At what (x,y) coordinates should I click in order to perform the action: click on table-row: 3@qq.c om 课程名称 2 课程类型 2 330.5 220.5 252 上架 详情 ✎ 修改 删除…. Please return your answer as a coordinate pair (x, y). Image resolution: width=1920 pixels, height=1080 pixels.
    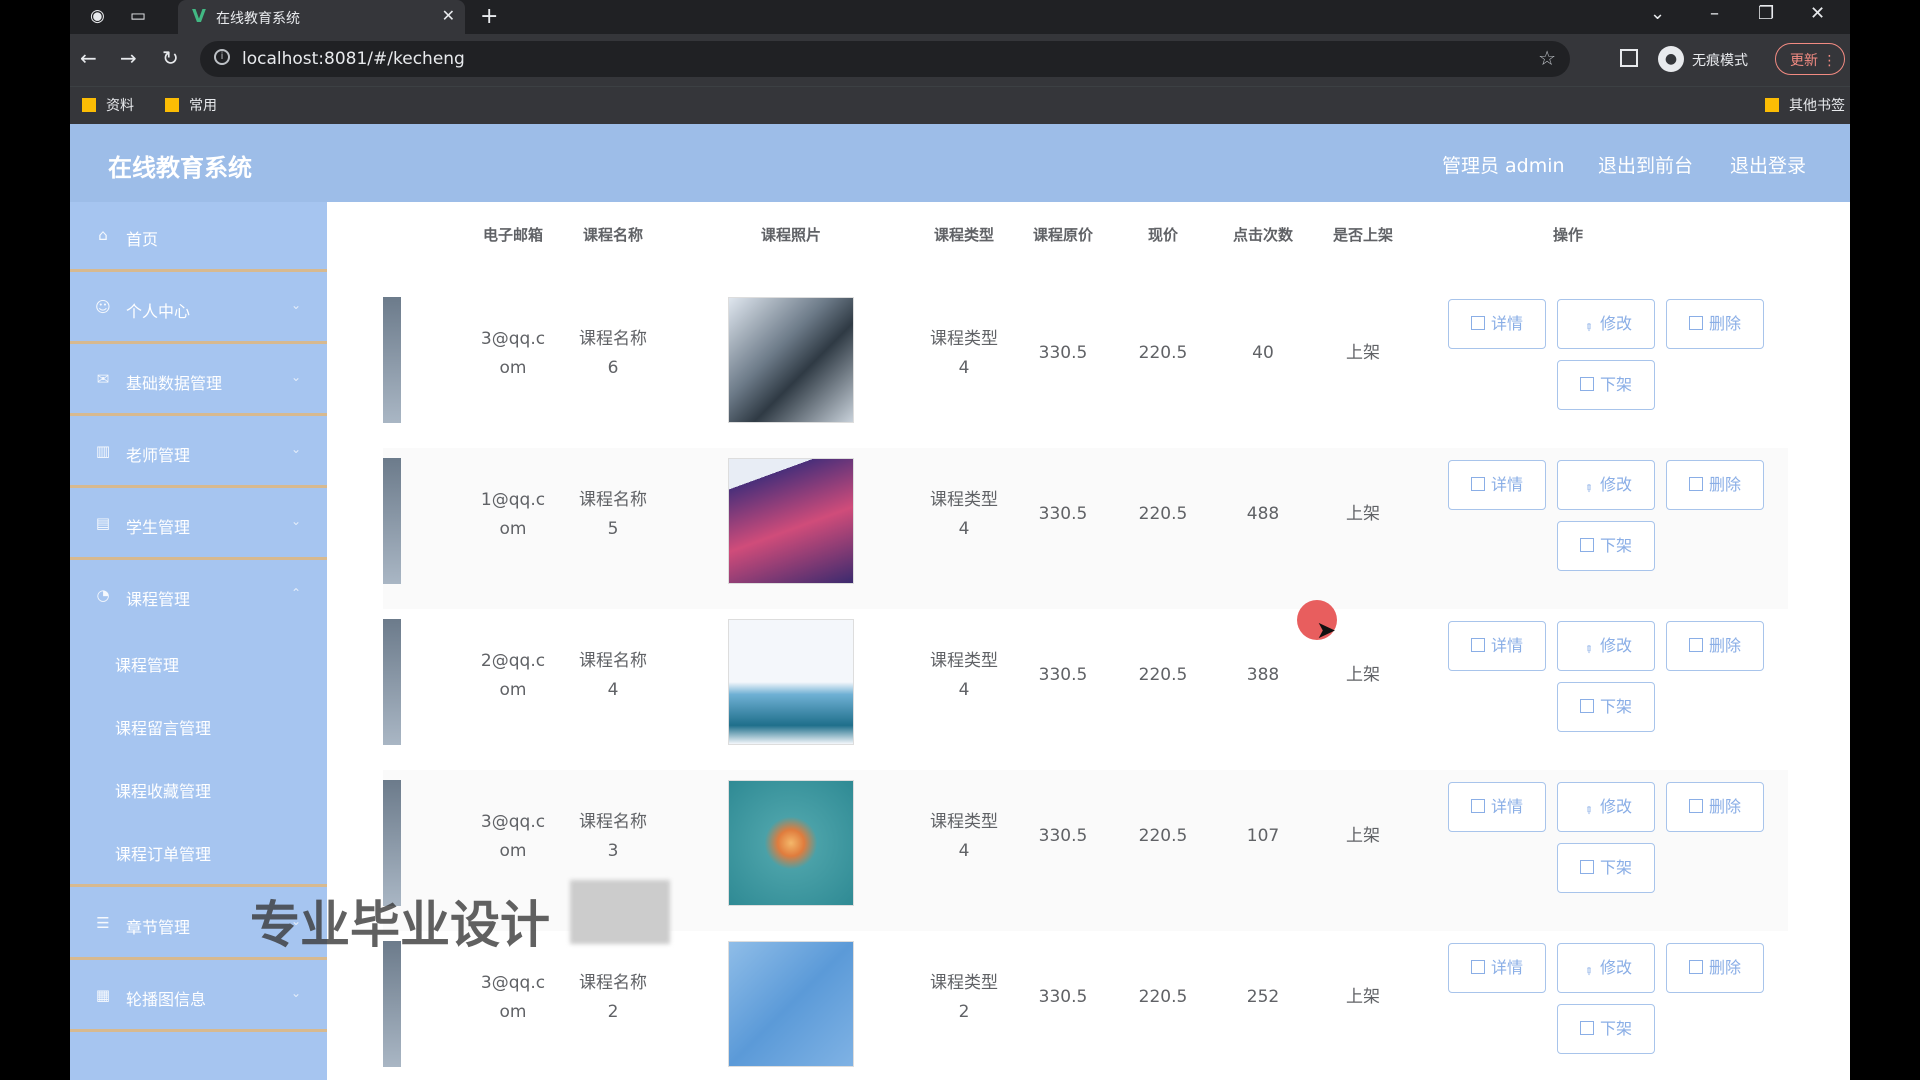
    Looking at the image, I should click on (1085, 1005).